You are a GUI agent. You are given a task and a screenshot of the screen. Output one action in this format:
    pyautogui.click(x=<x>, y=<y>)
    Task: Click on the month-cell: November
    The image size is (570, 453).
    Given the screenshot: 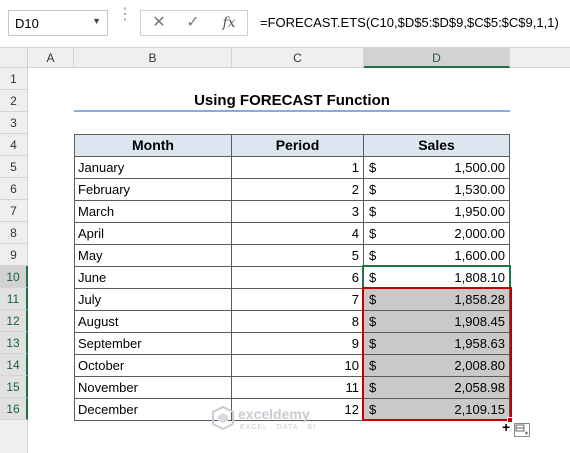 What is the action you would take?
    pyautogui.click(x=153, y=387)
    